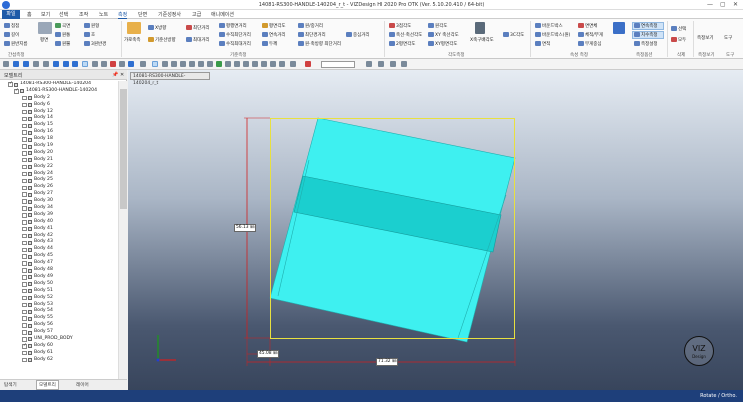  Describe the element at coordinates (59, 332) in the screenshot. I see `tree-item: Body 57` at that location.